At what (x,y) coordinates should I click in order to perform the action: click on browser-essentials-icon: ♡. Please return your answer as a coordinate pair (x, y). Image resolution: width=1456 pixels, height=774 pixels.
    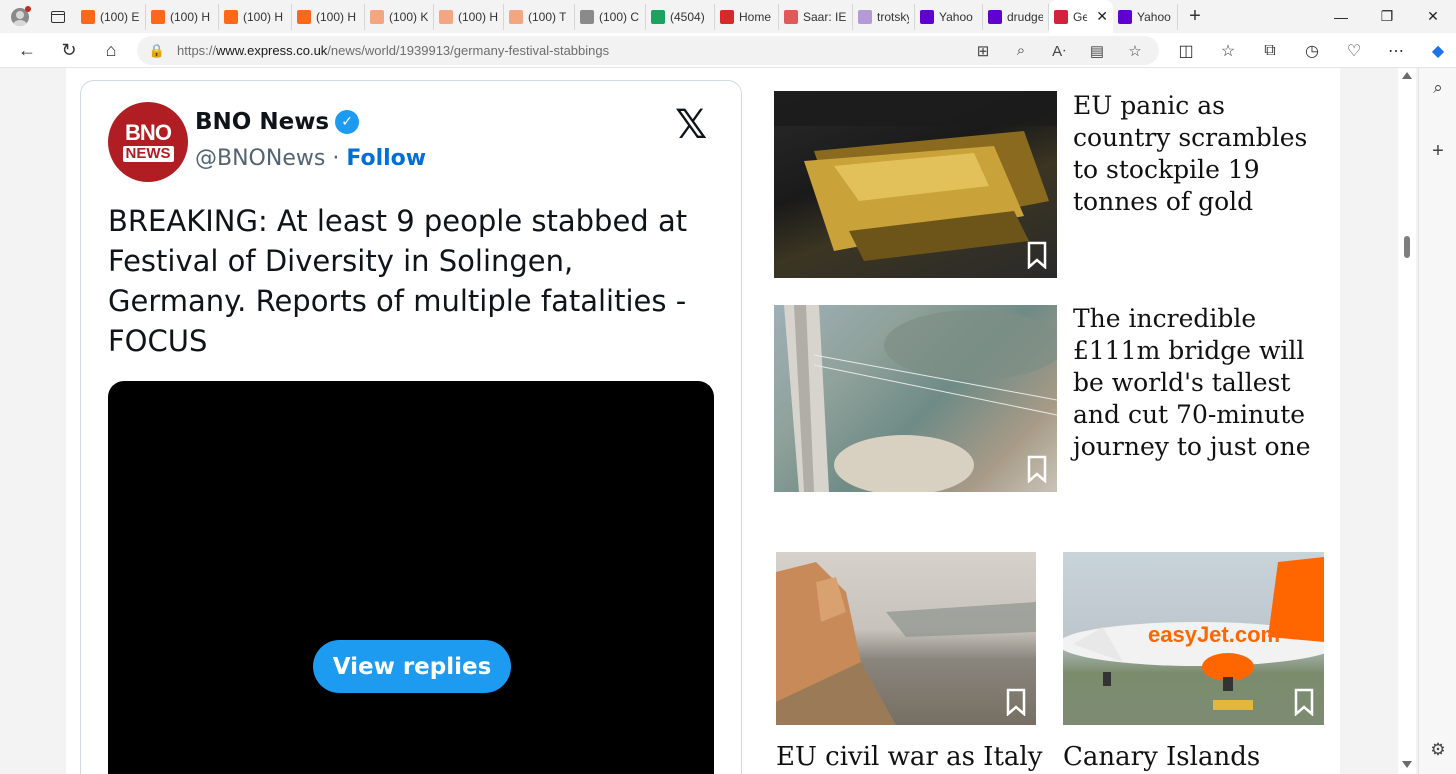
    Looking at the image, I should click on (1354, 51).